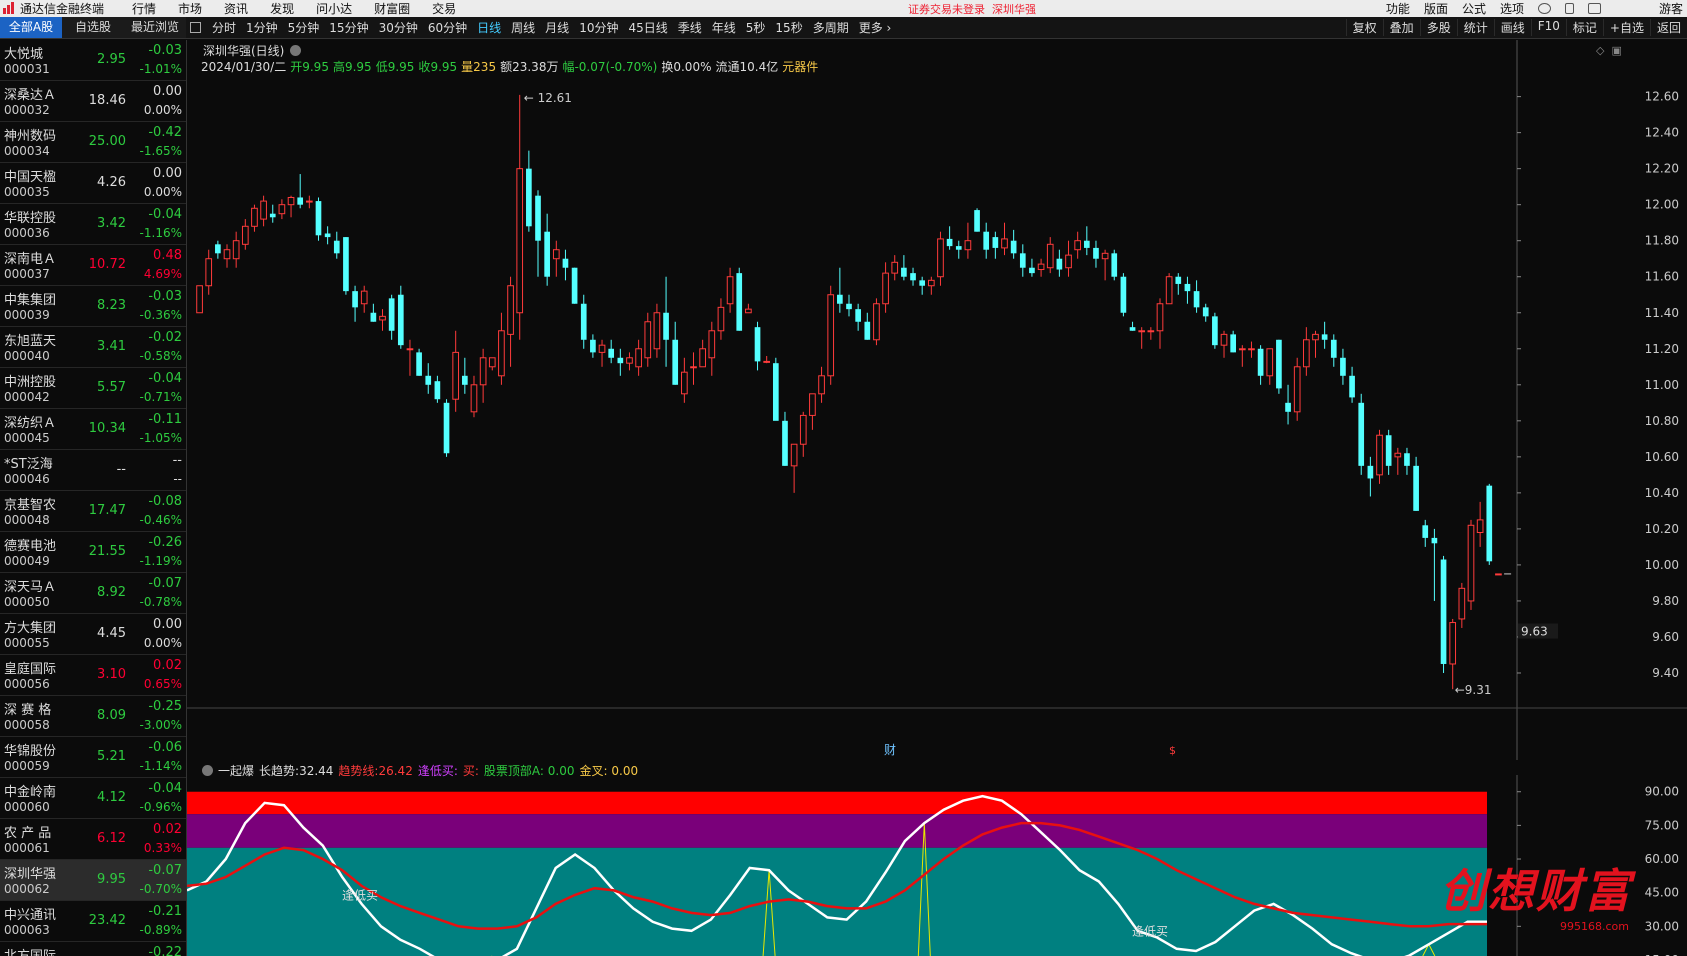 This screenshot has height=956, width=1687. I want to click on diamond-icon: ◇, so click(1600, 50).